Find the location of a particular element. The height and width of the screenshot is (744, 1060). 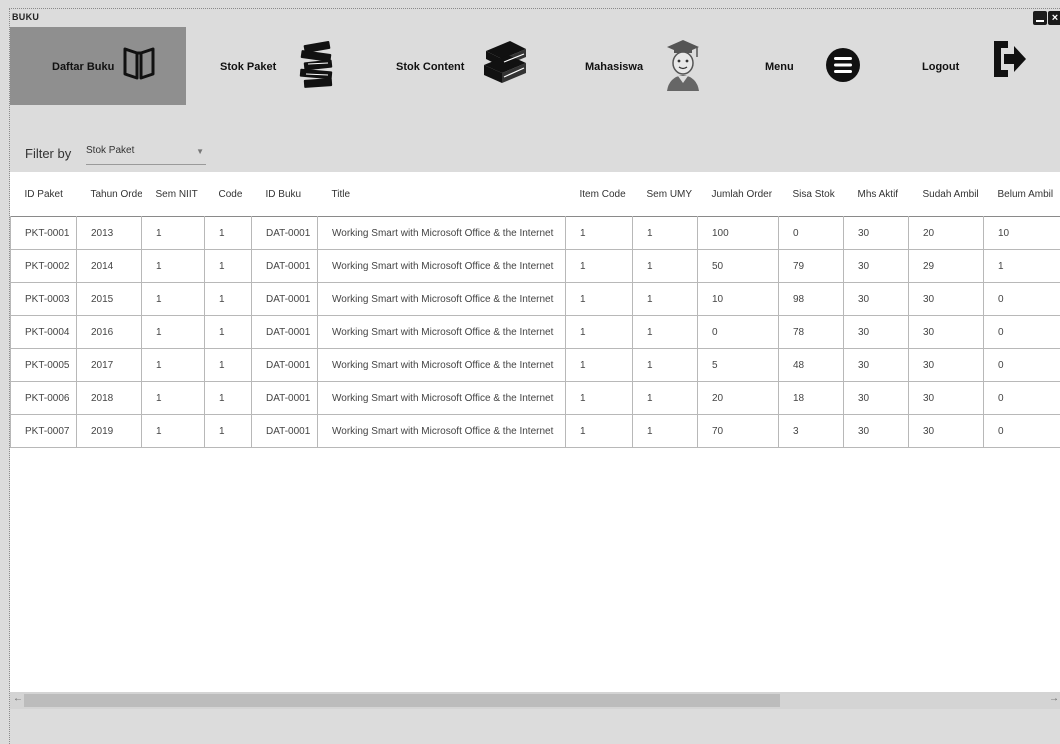

table-cell: 3 is located at coordinates (811, 431).